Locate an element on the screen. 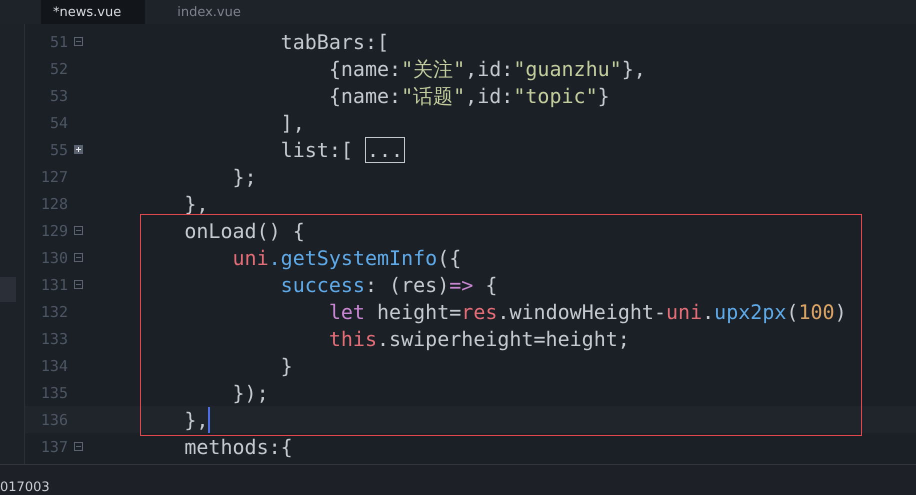  line-number: 137 is located at coordinates (54, 447).